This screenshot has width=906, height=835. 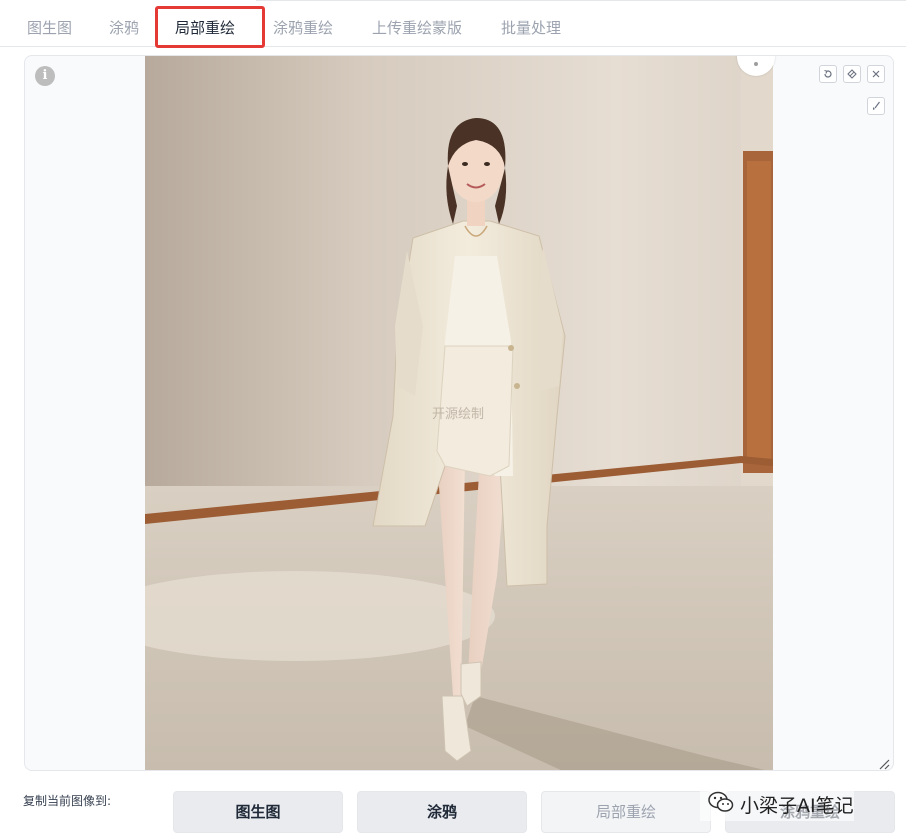 What do you see at coordinates (626, 812) in the screenshot?
I see `copy-to-inpaint-button: 局部重绘` at bounding box center [626, 812].